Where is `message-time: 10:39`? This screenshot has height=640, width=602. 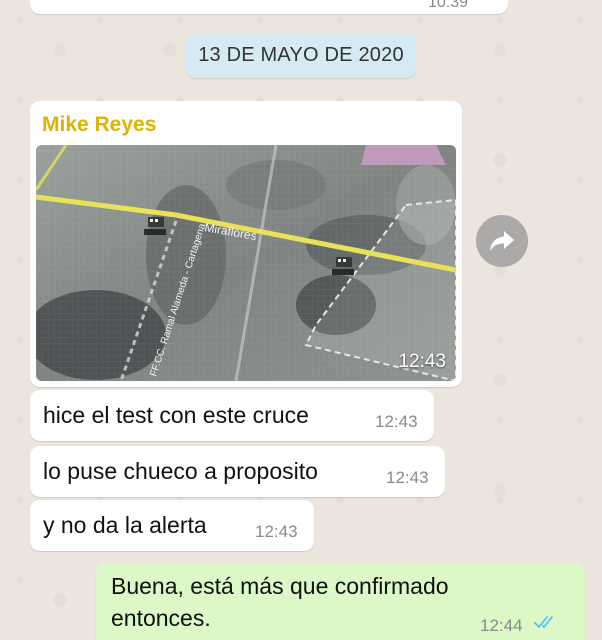 message-time: 10:39 is located at coordinates (447, 5).